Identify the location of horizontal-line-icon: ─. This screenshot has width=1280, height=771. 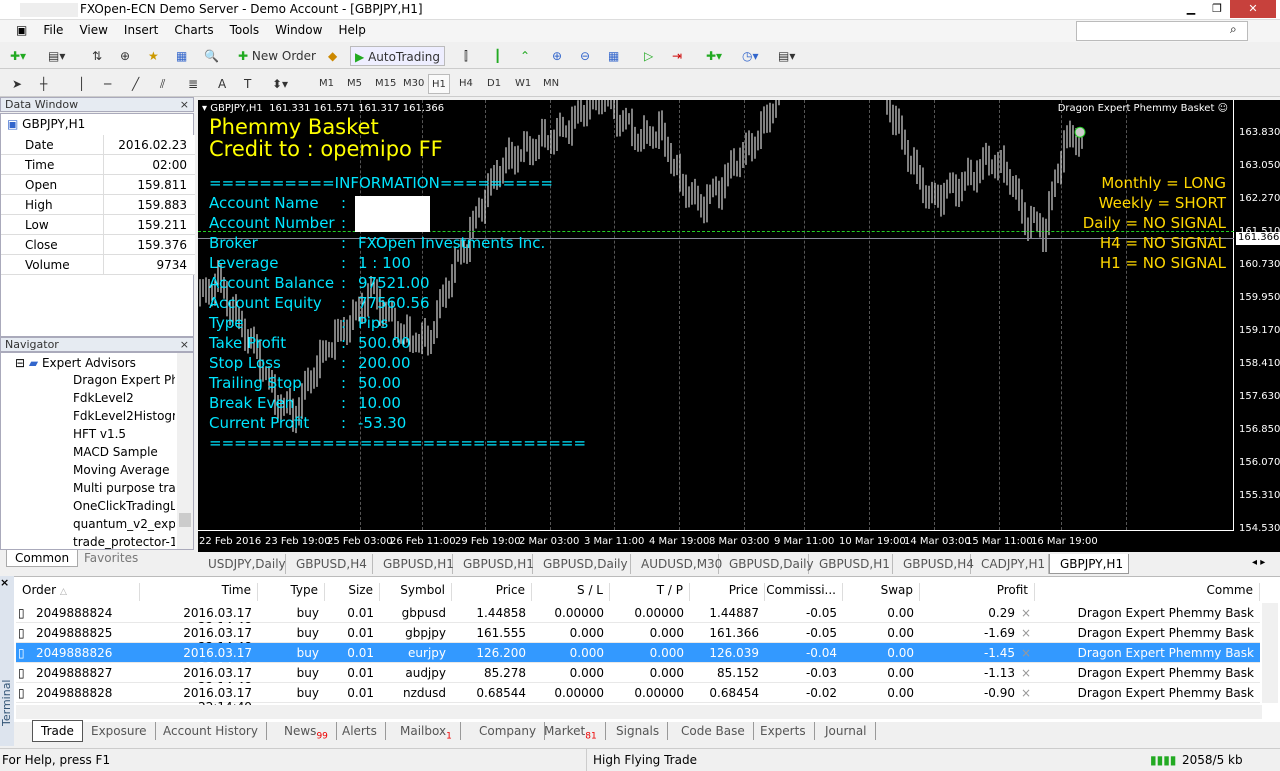
(107, 84).